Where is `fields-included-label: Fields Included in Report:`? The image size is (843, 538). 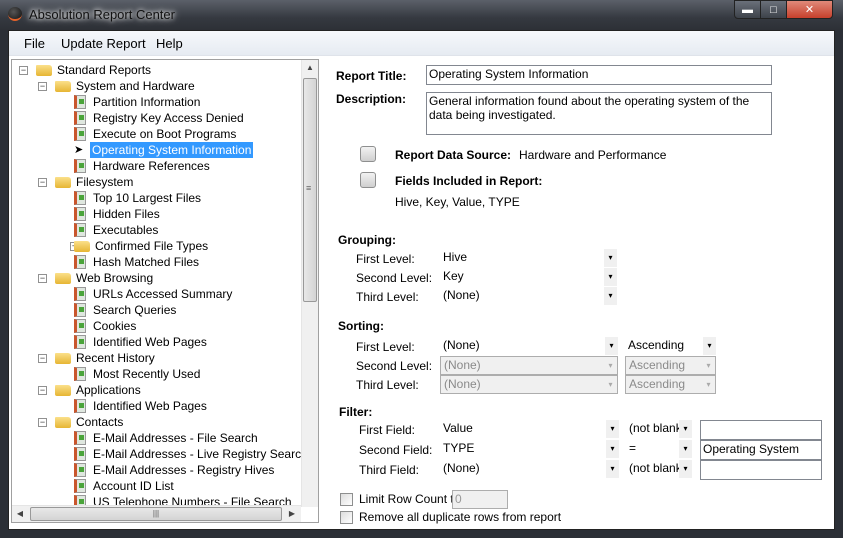 fields-included-label: Fields Included in Report: is located at coordinates (469, 181).